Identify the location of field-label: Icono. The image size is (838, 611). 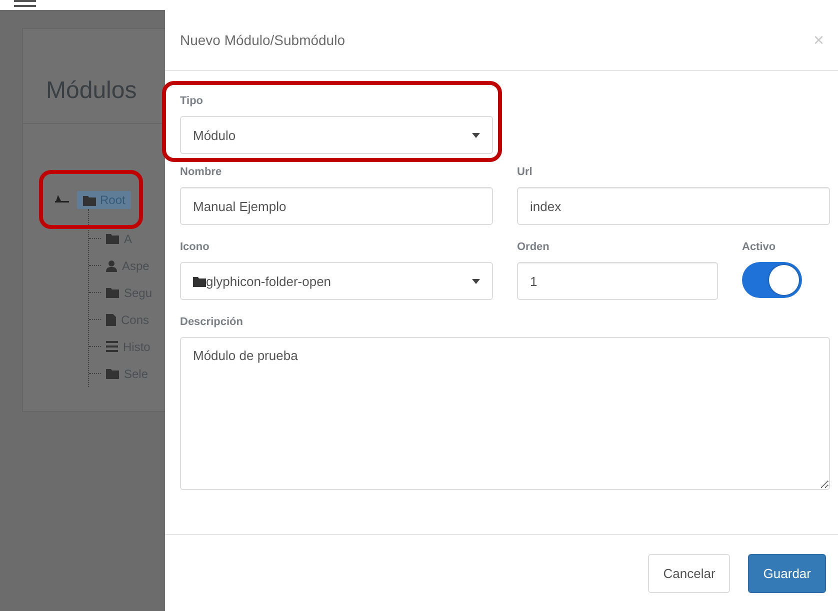
(195, 247).